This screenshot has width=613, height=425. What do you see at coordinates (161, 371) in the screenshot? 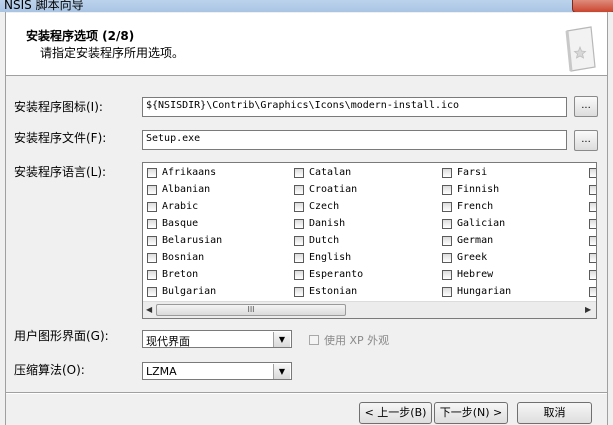
I see `compression-select-value: LZMA` at bounding box center [161, 371].